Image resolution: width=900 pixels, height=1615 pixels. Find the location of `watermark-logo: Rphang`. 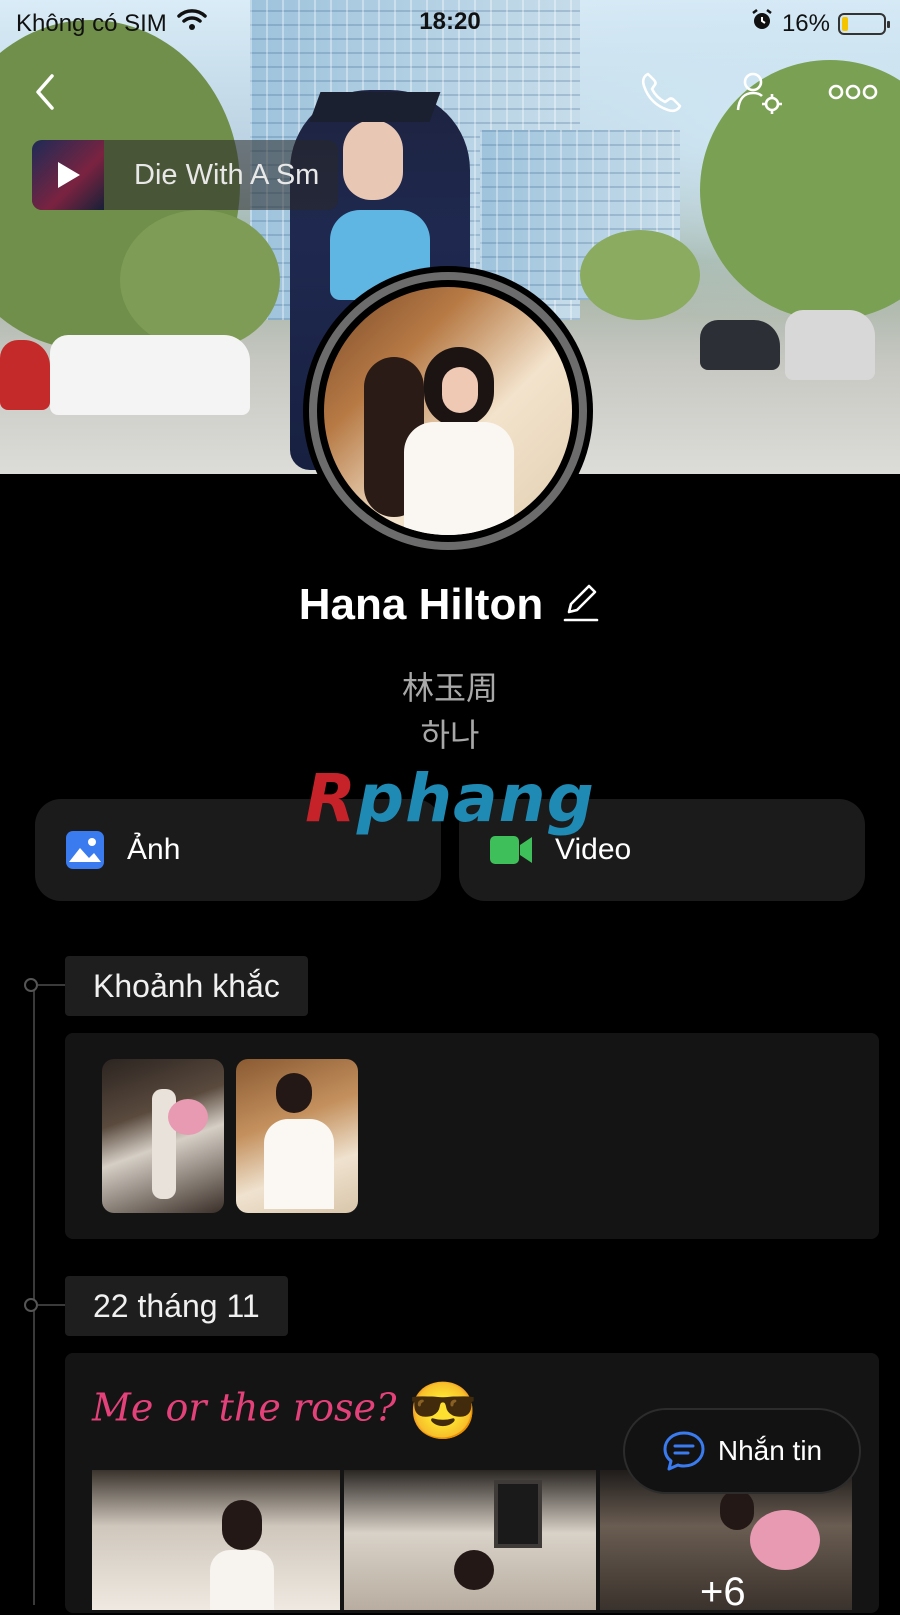

watermark-logo: Rphang is located at coordinates (450, 798).